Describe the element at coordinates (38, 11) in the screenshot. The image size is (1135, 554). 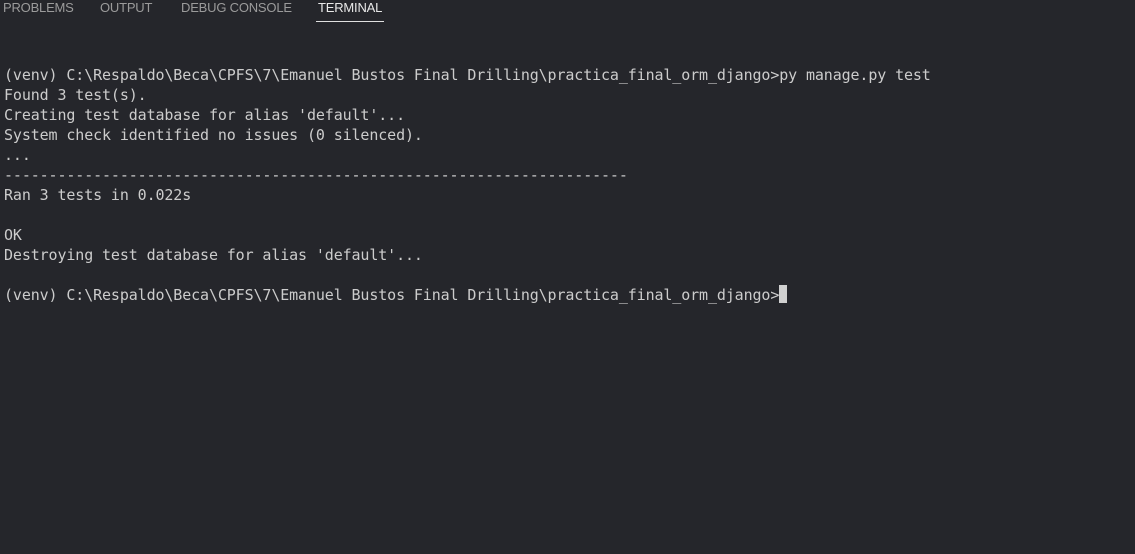
I see `tab-problems: PROBLEMS` at that location.